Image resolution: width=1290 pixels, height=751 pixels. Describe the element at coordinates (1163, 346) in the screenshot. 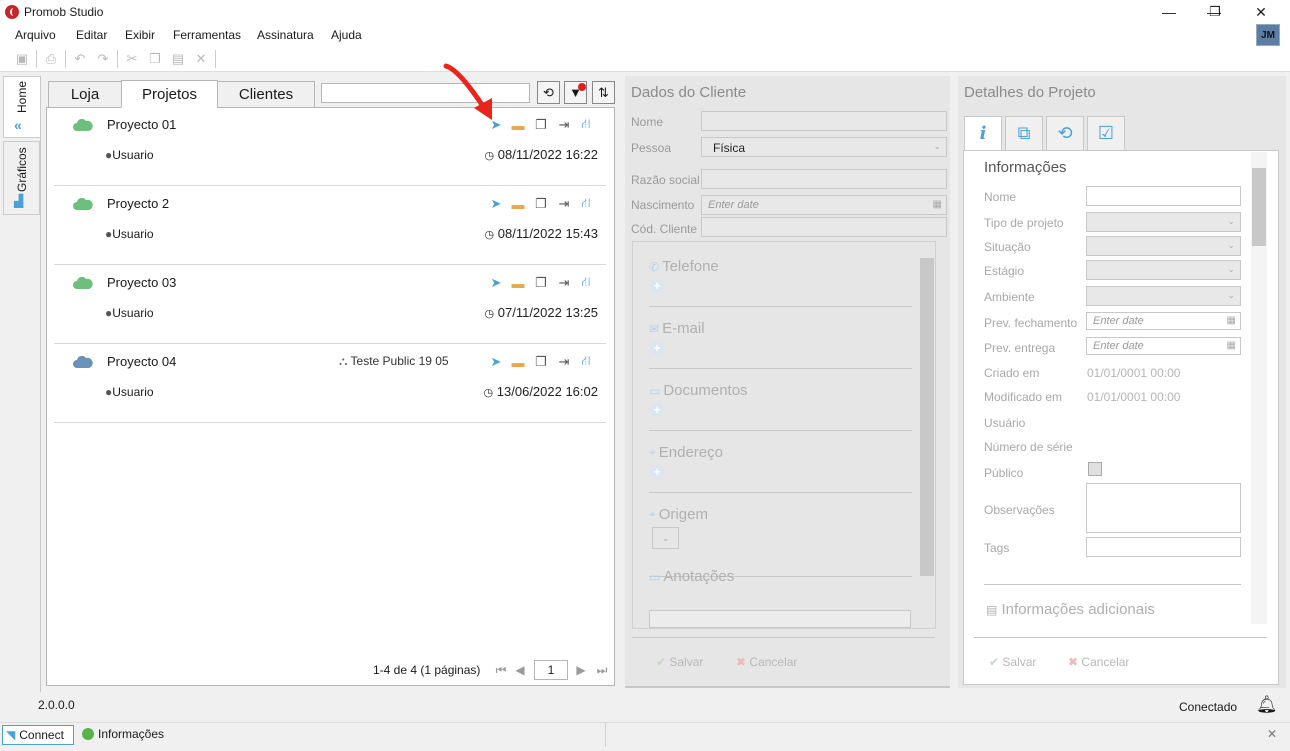

I see `detail-date-6: Enter date ▦` at that location.